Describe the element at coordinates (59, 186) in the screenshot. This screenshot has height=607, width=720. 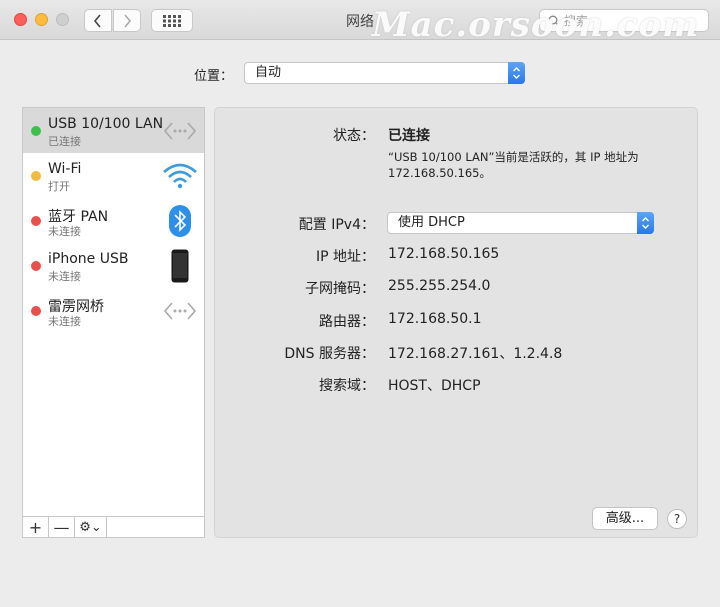
I see `service-status: 打开` at that location.